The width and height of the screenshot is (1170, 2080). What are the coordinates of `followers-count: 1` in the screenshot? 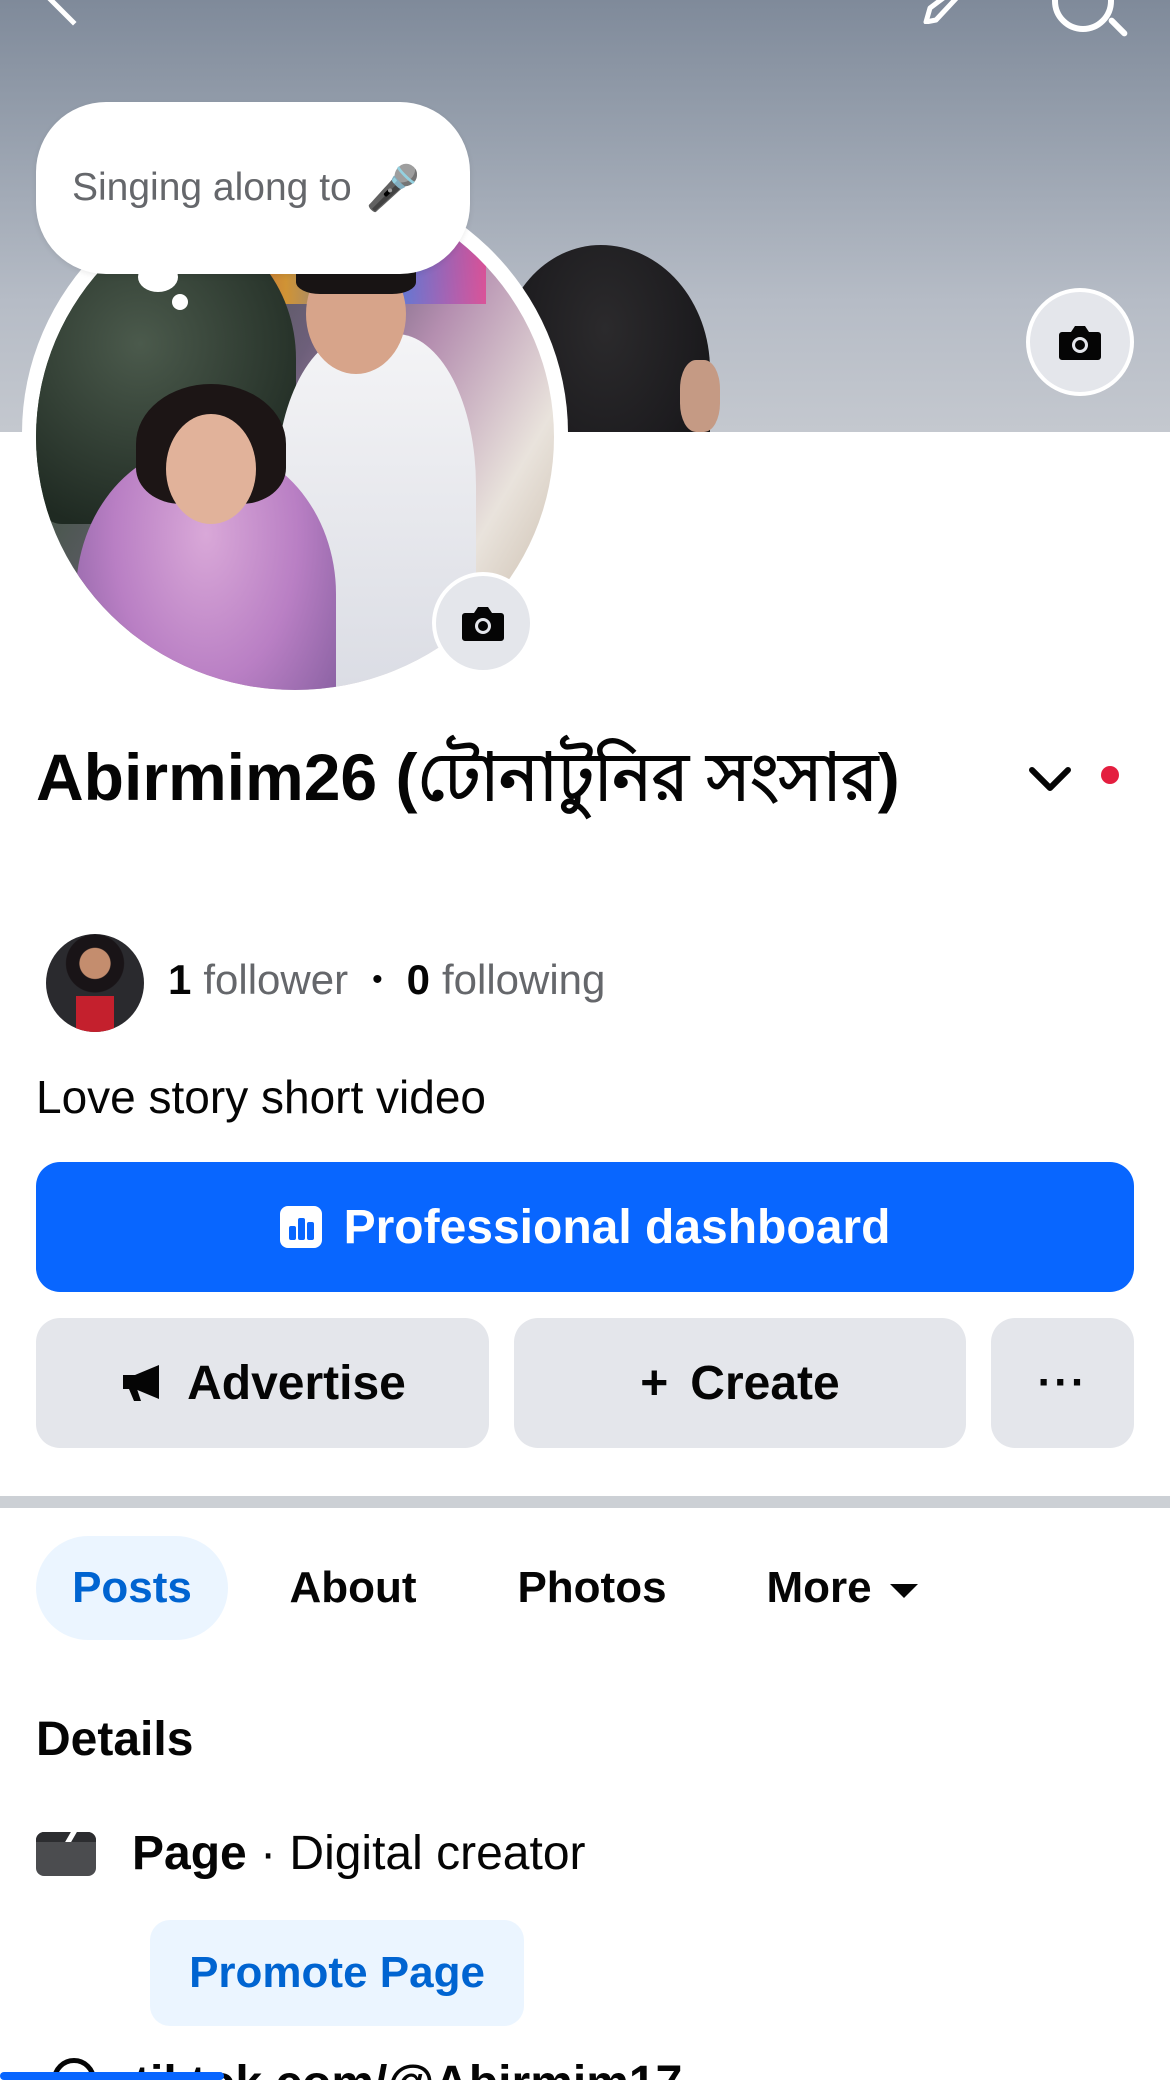 It's located at (180, 979).